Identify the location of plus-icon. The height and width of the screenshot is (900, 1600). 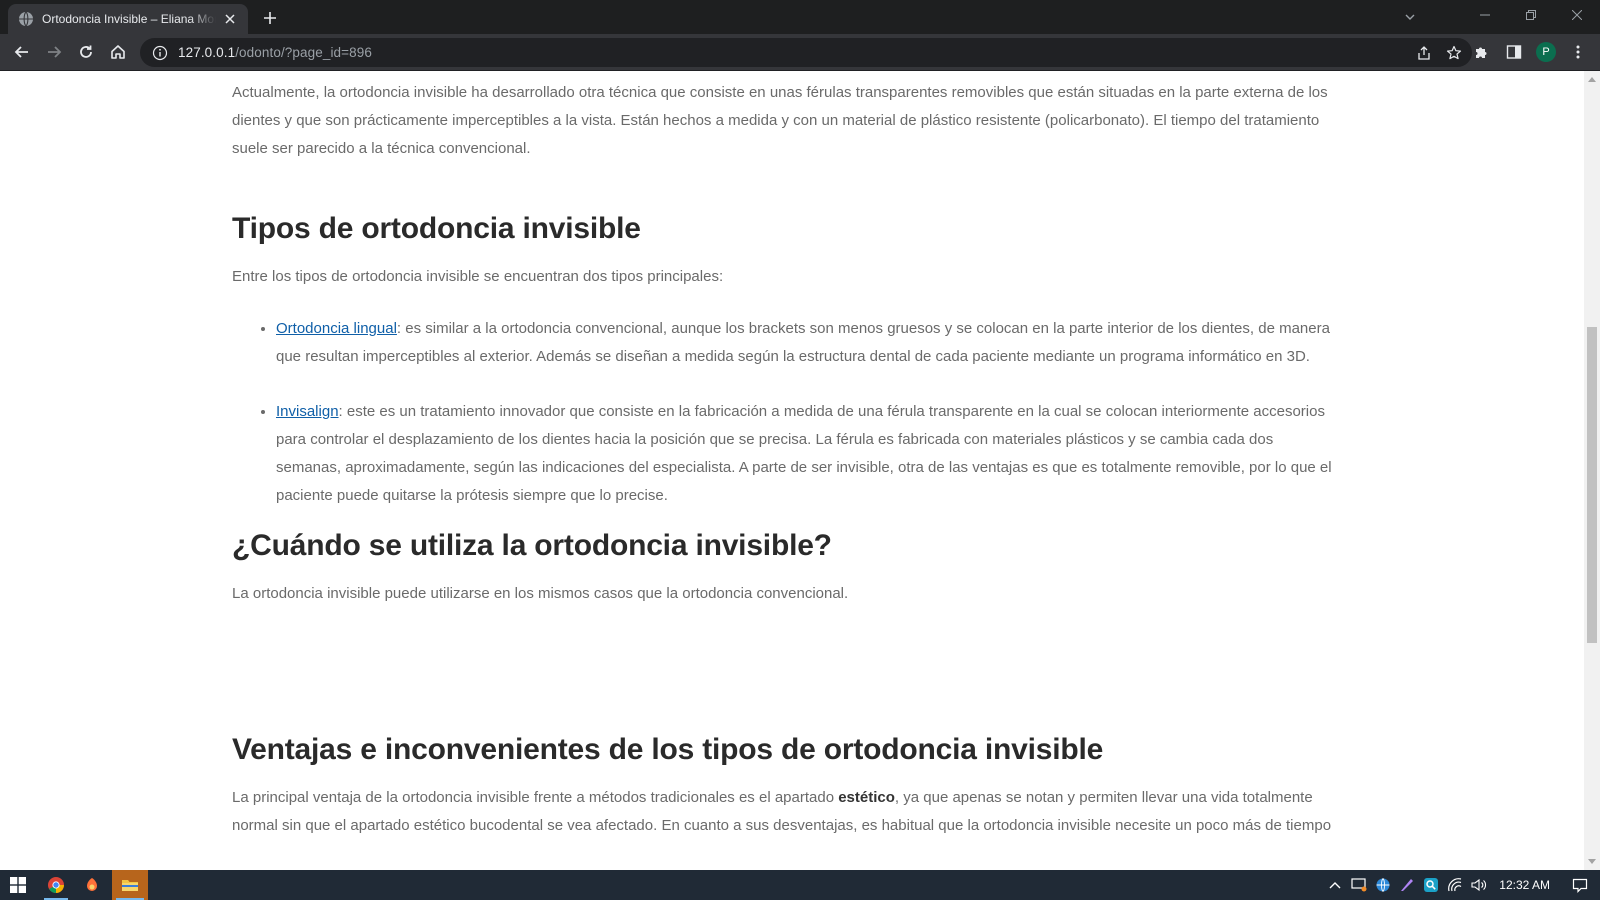
(270, 18).